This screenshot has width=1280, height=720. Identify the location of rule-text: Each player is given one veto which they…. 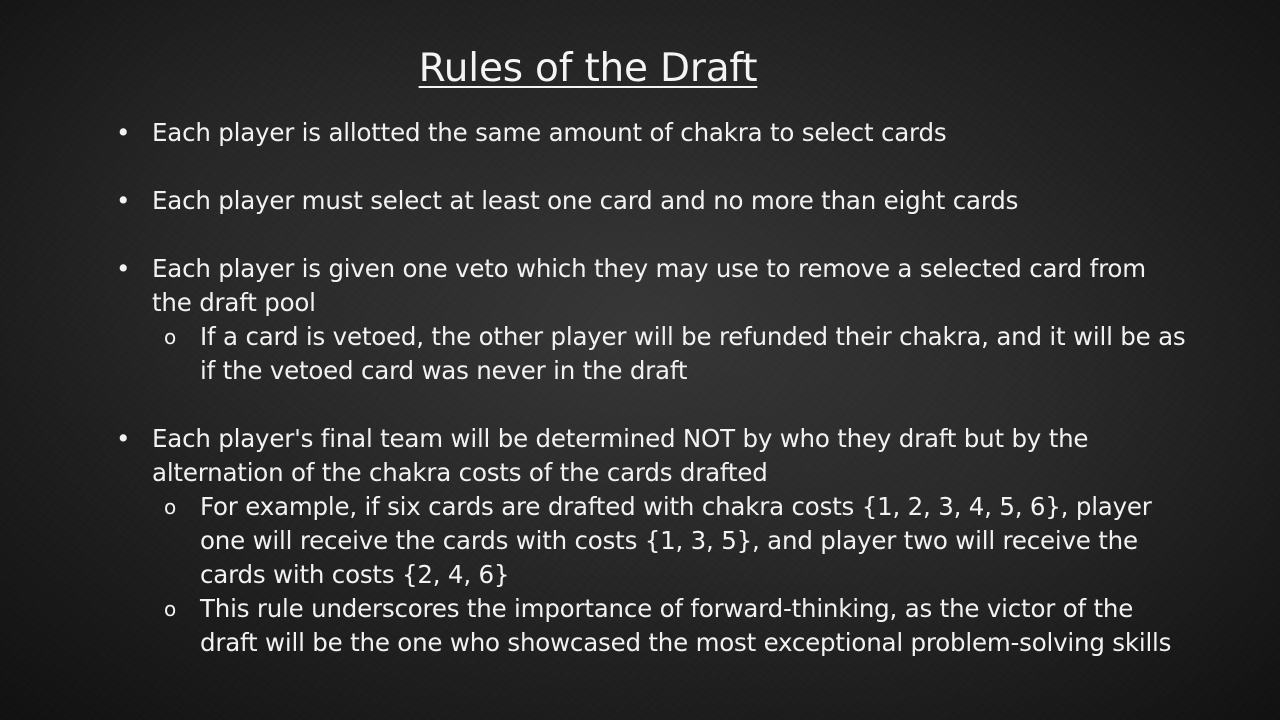
(649, 285).